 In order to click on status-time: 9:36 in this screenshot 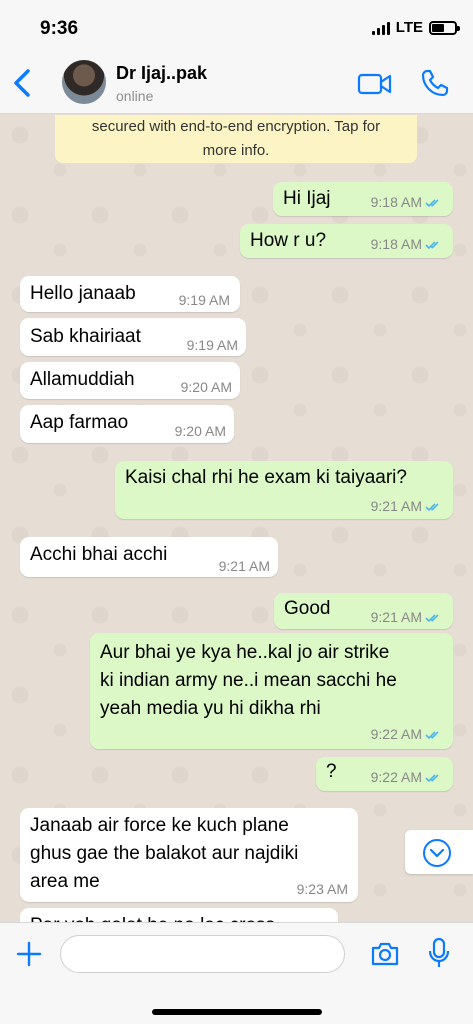, I will do `click(59, 28)`.